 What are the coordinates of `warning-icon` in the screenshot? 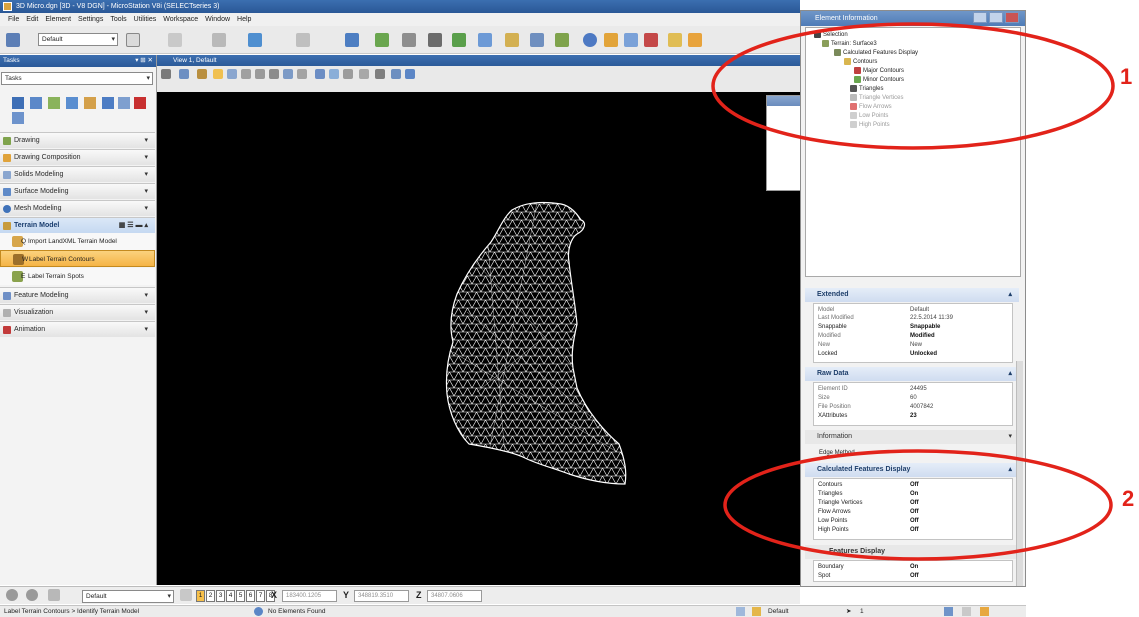 It's located at (984, 611).